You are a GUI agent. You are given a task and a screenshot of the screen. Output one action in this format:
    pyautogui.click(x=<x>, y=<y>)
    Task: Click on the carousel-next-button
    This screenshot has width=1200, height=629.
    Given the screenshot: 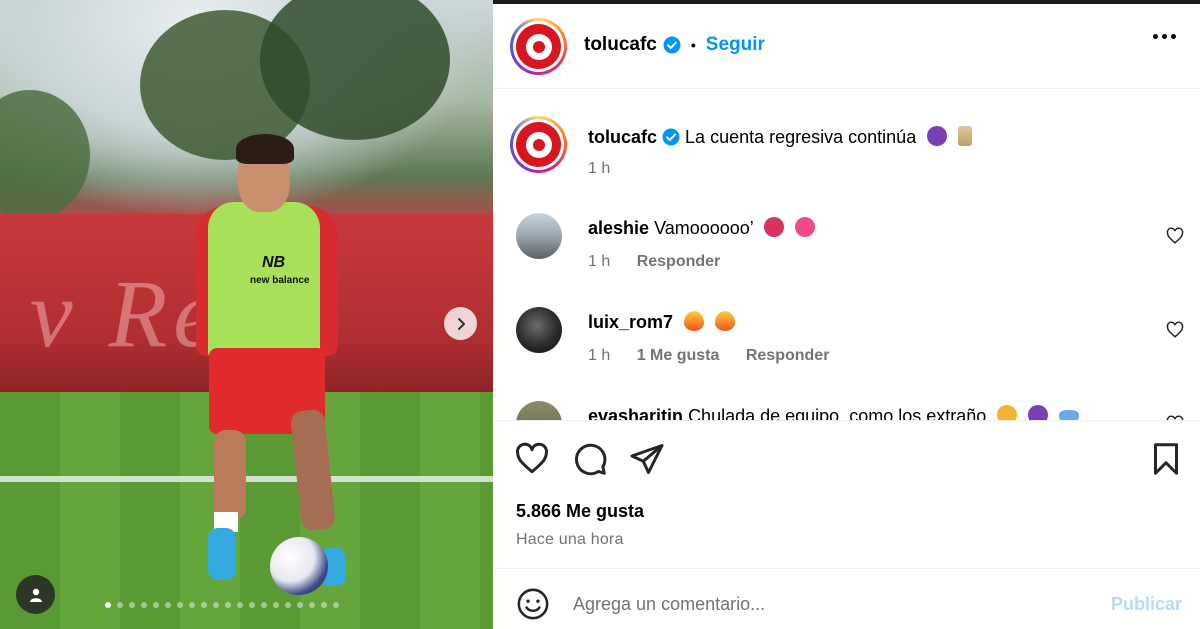 What is the action you would take?
    pyautogui.click(x=460, y=323)
    